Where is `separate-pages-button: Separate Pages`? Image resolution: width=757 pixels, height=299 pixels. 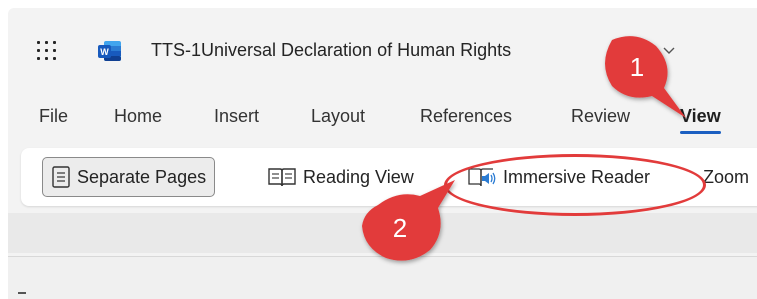 separate-pages-button: Separate Pages is located at coordinates (129, 177).